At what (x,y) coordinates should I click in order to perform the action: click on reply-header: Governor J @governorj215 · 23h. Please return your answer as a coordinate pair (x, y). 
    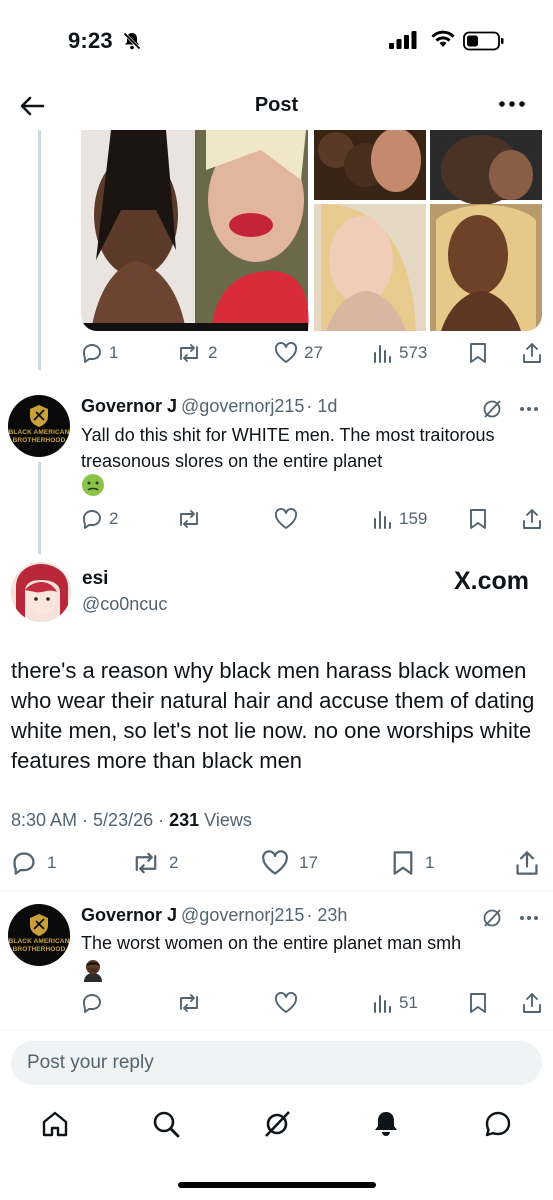
    Looking at the image, I should click on (214, 915).